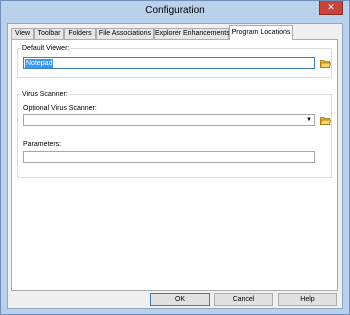 This screenshot has width=350, height=315. Describe the element at coordinates (169, 157) in the screenshot. I see `parameters-input` at that location.